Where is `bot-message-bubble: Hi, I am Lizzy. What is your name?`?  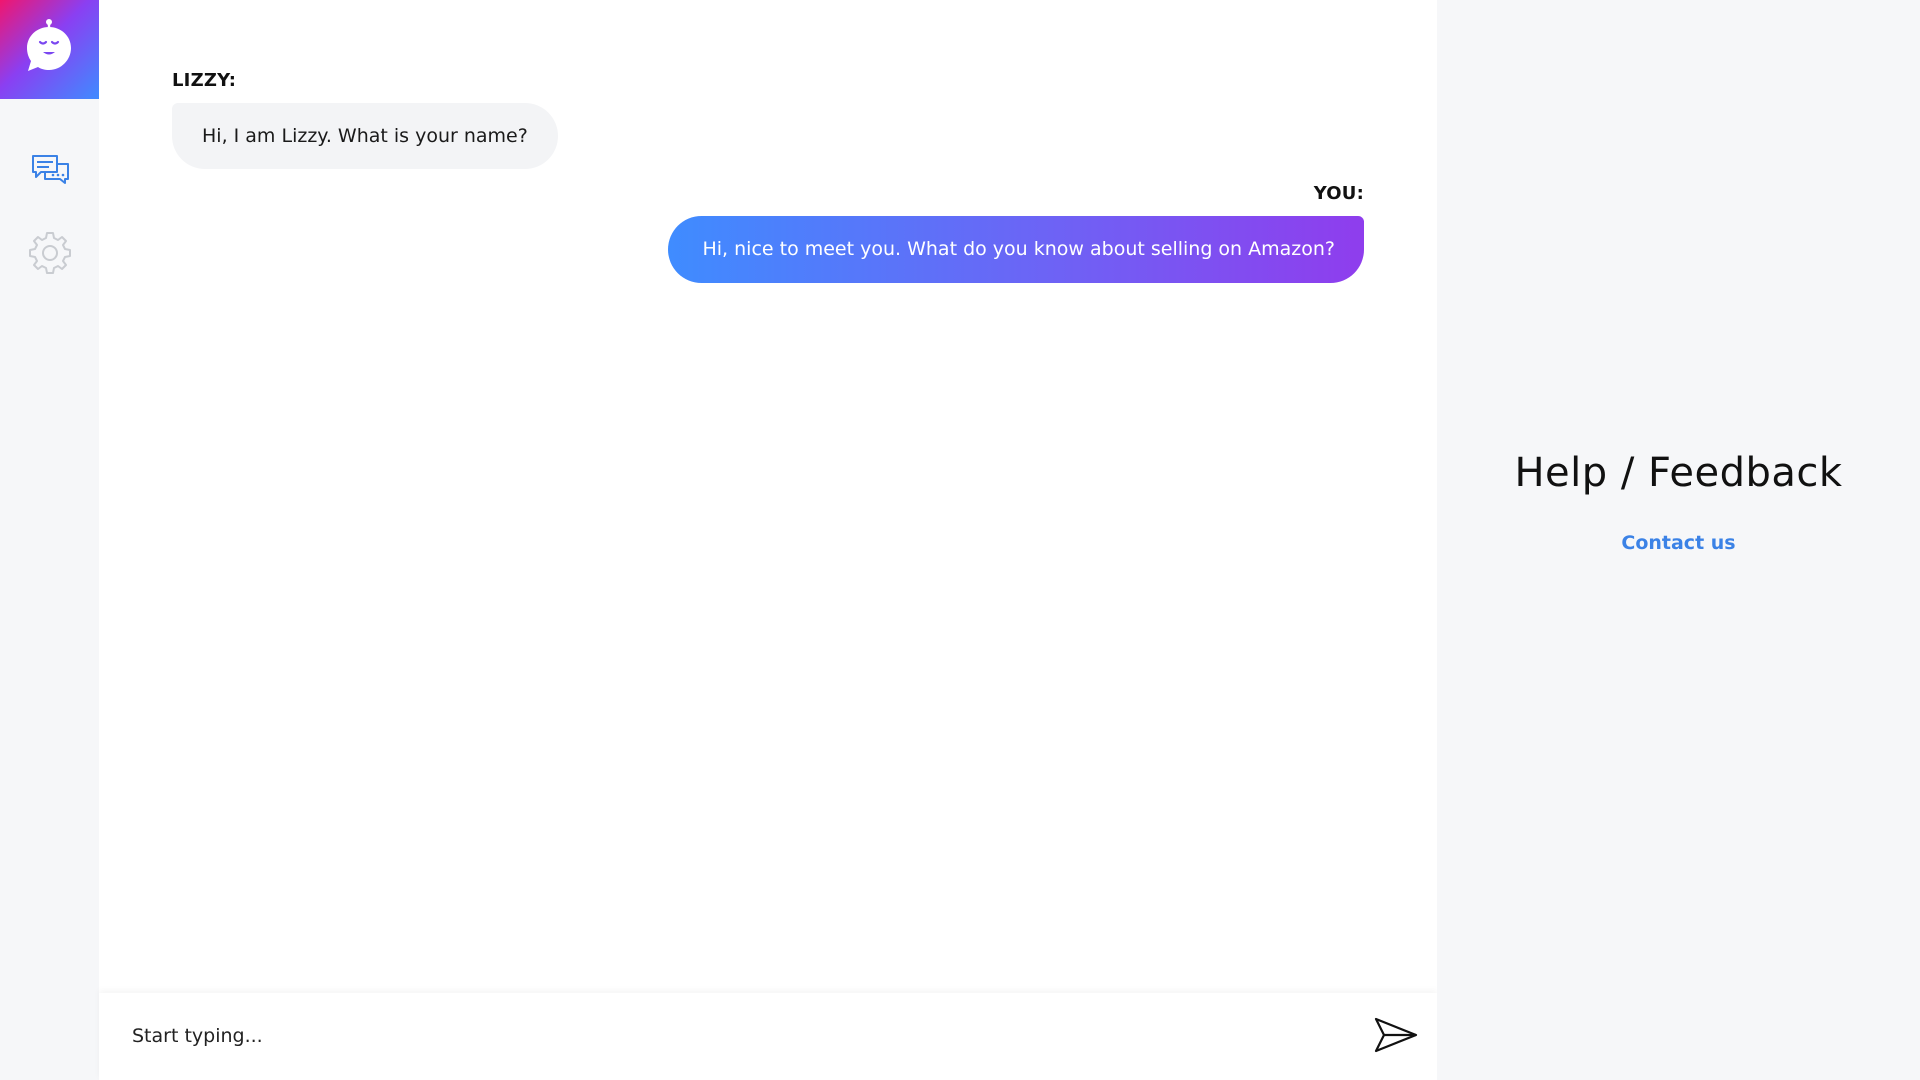 bot-message-bubble: Hi, I am Lizzy. What is your name? is located at coordinates (365, 136).